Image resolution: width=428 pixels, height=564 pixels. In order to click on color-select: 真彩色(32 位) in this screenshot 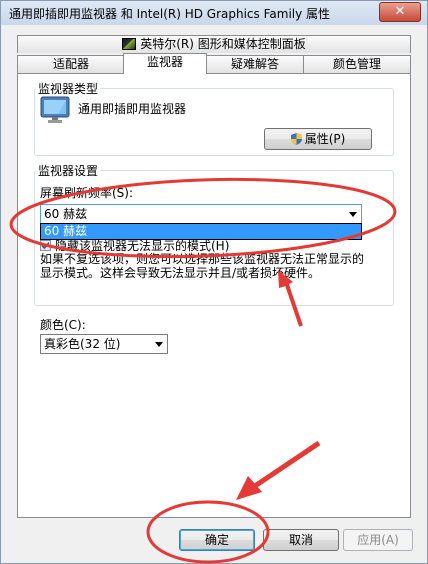, I will do `click(104, 344)`.